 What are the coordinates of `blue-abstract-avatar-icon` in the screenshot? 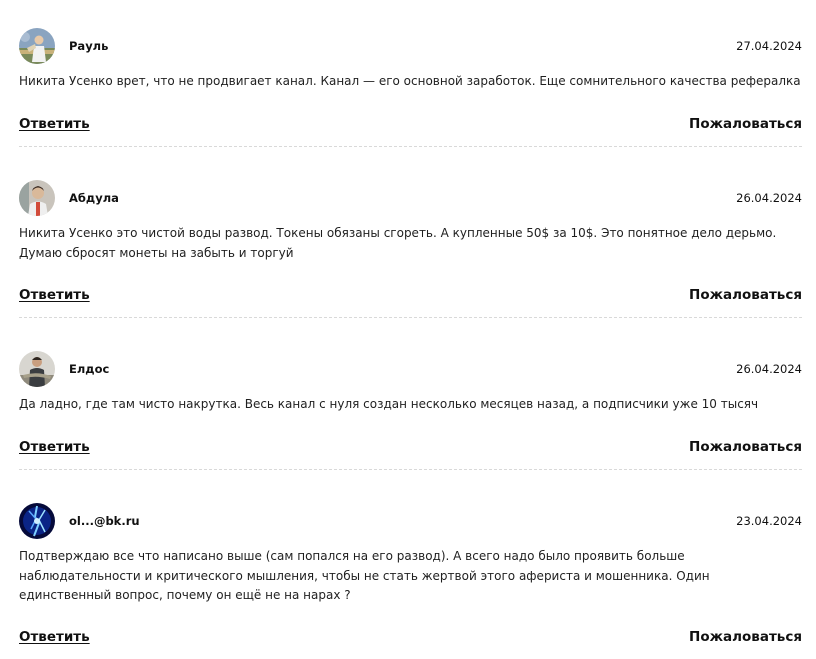 It's located at (37, 521).